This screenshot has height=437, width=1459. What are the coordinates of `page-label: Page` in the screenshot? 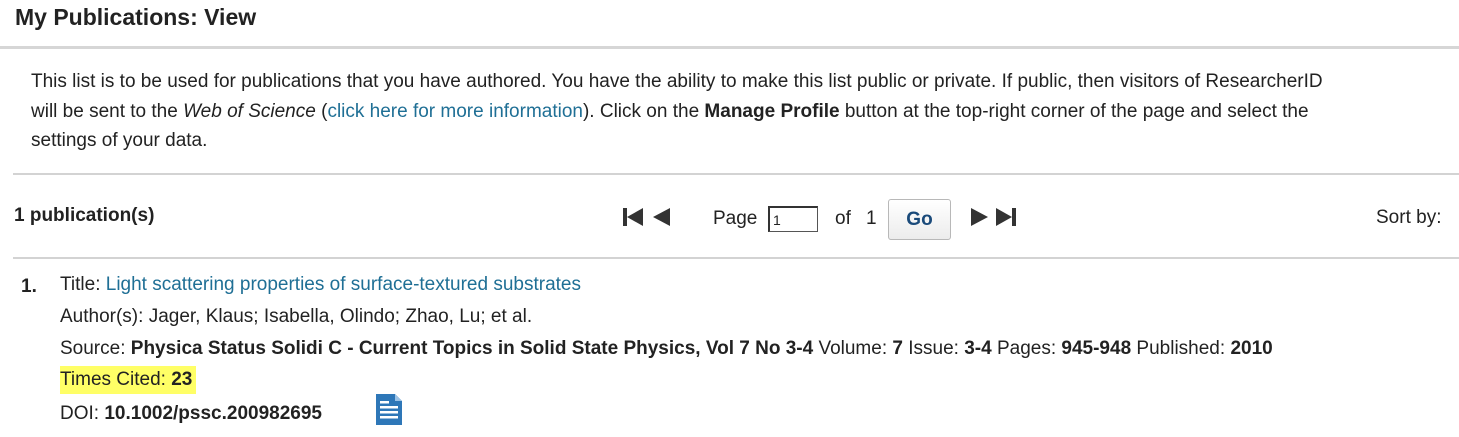 It's located at (735, 218).